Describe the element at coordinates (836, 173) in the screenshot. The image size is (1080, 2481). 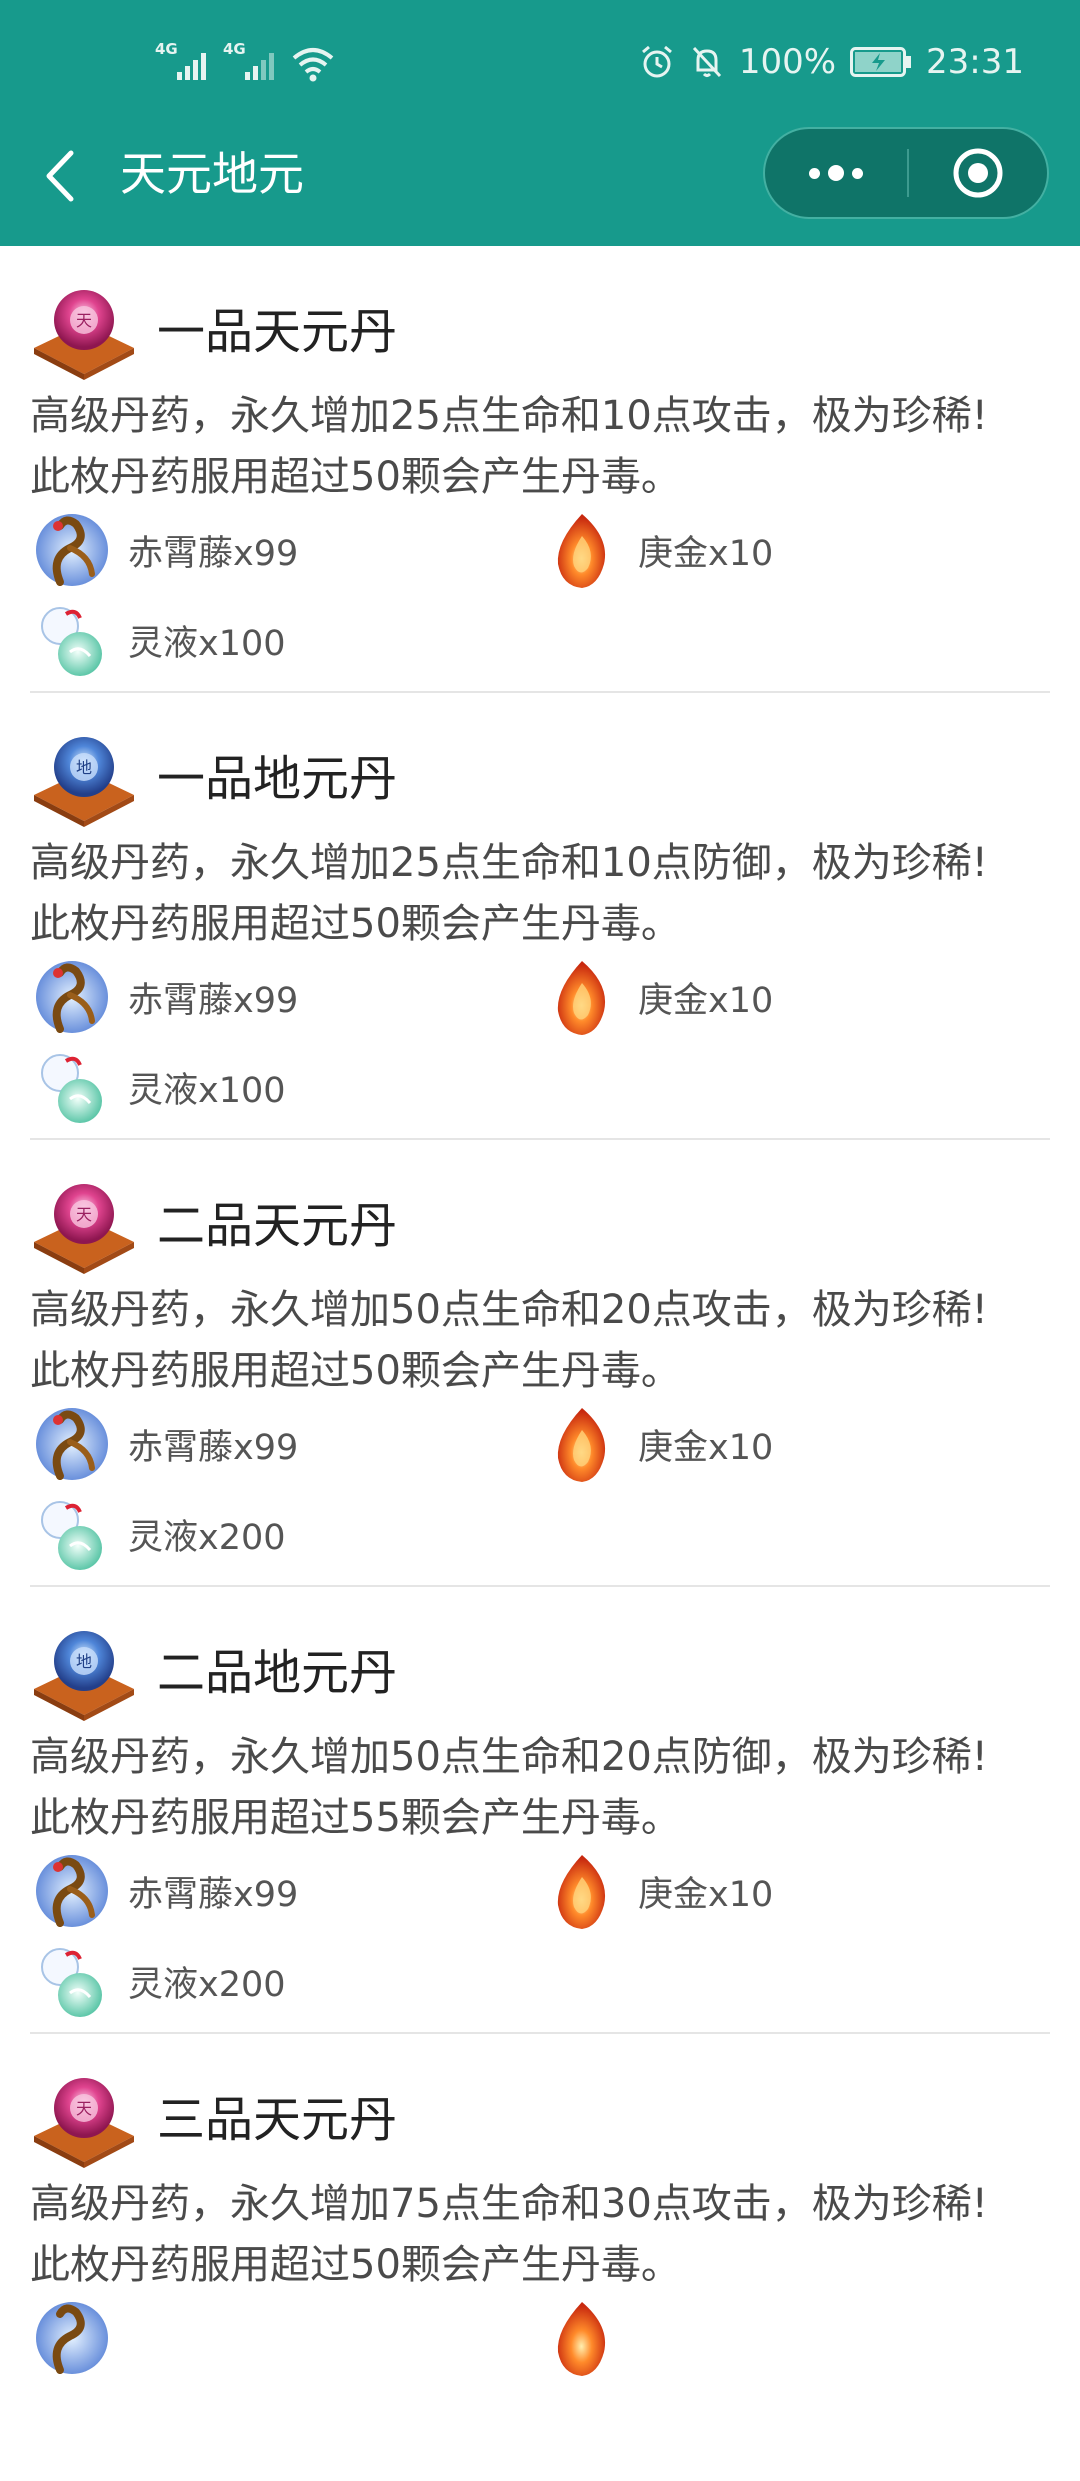
I see `more-button` at that location.